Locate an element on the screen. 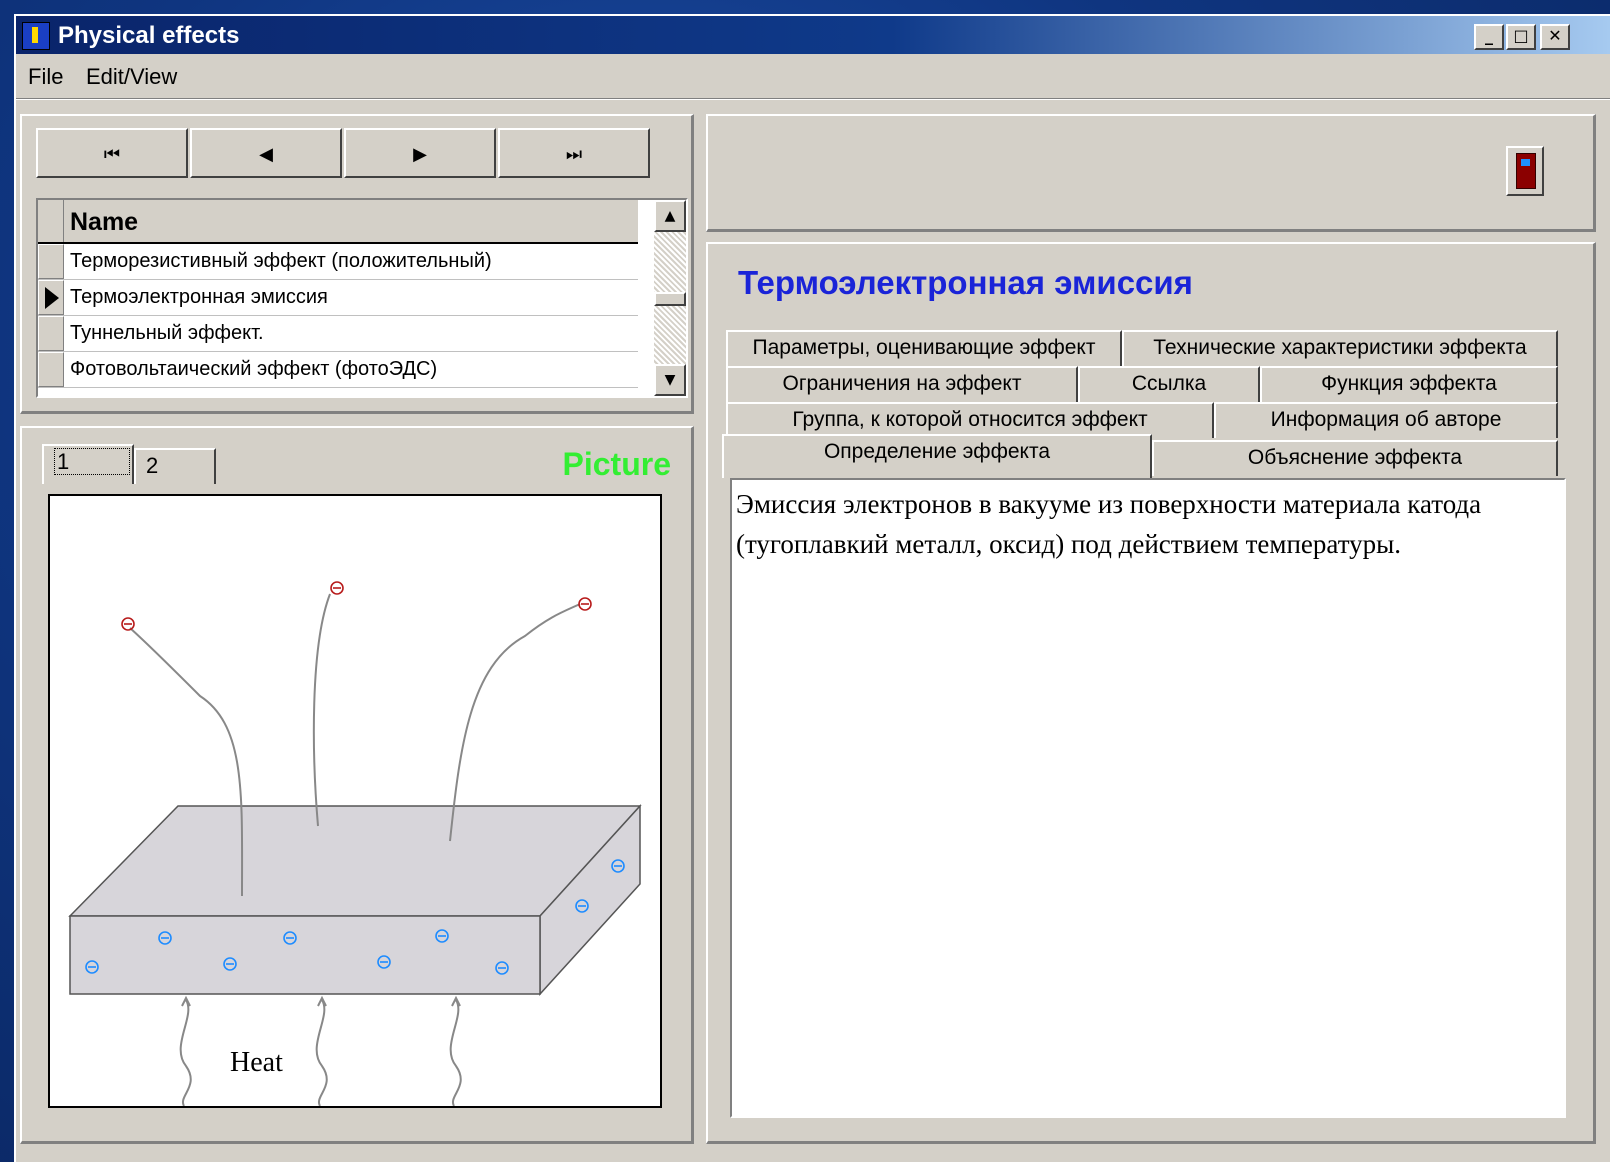 The height and width of the screenshot is (1162, 1610). play-right-icon: ▶ is located at coordinates (420, 154).